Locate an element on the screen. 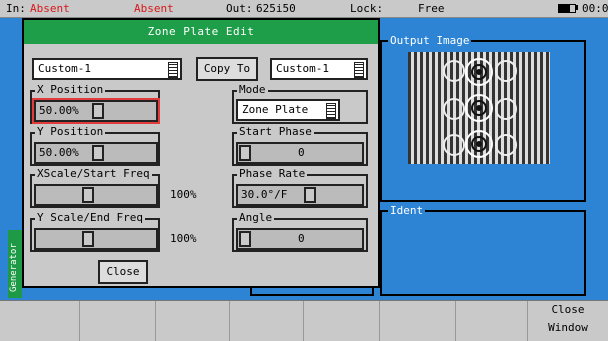 The height and width of the screenshot is (341, 608). phase-rate-value: 30.0°/F is located at coordinates (264, 194).